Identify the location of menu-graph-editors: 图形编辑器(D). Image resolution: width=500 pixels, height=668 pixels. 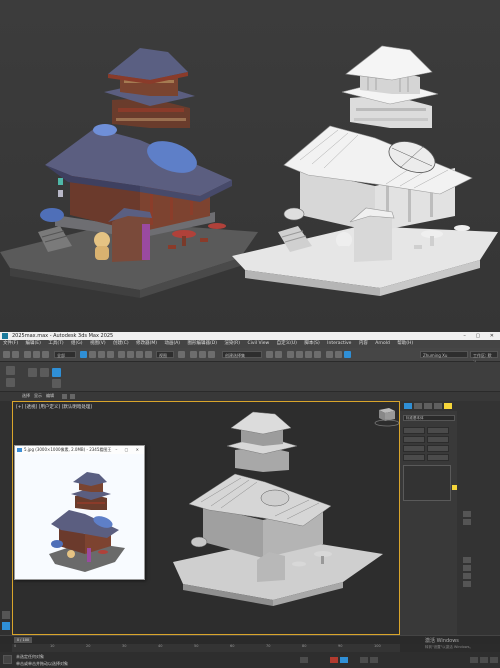
(201, 343).